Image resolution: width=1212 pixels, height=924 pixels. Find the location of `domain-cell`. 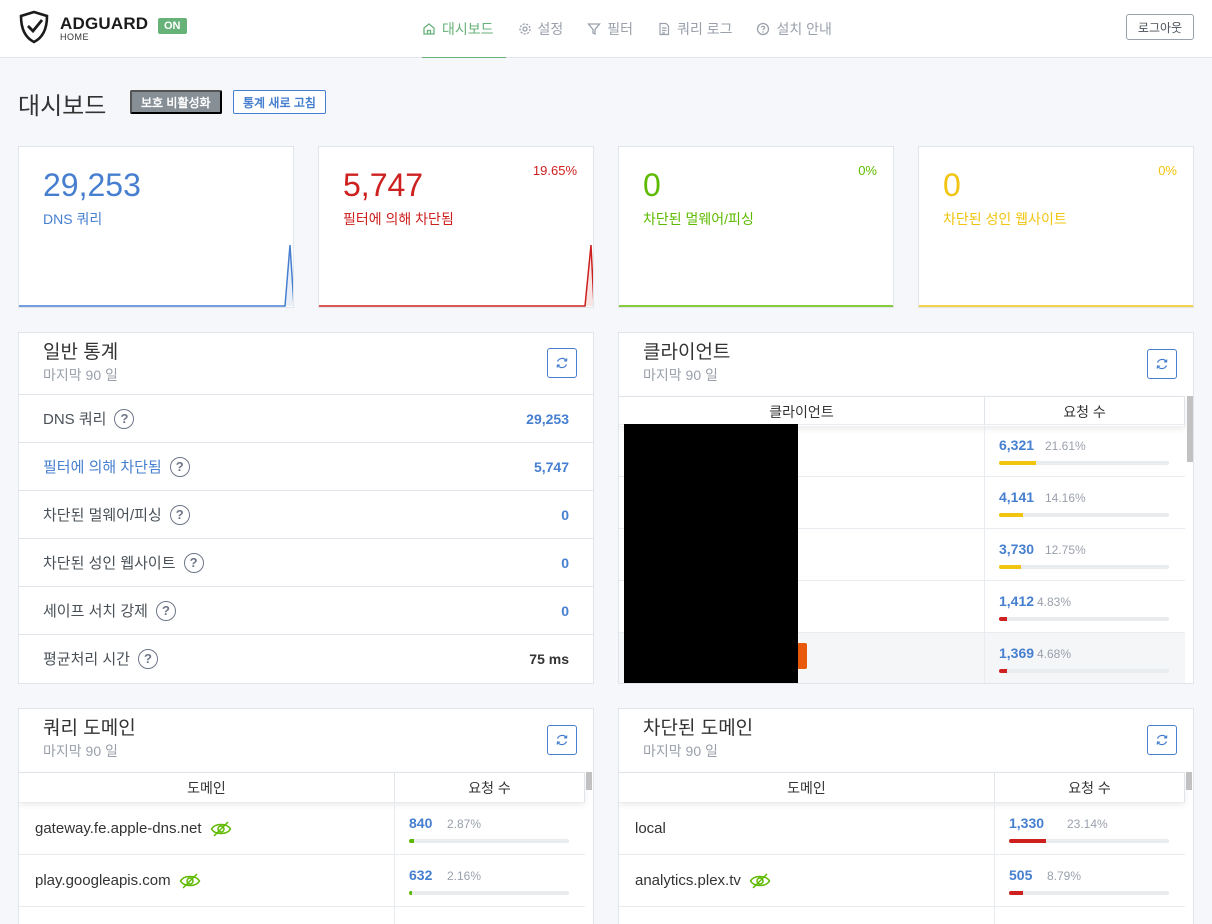

domain-cell is located at coordinates (807, 915).